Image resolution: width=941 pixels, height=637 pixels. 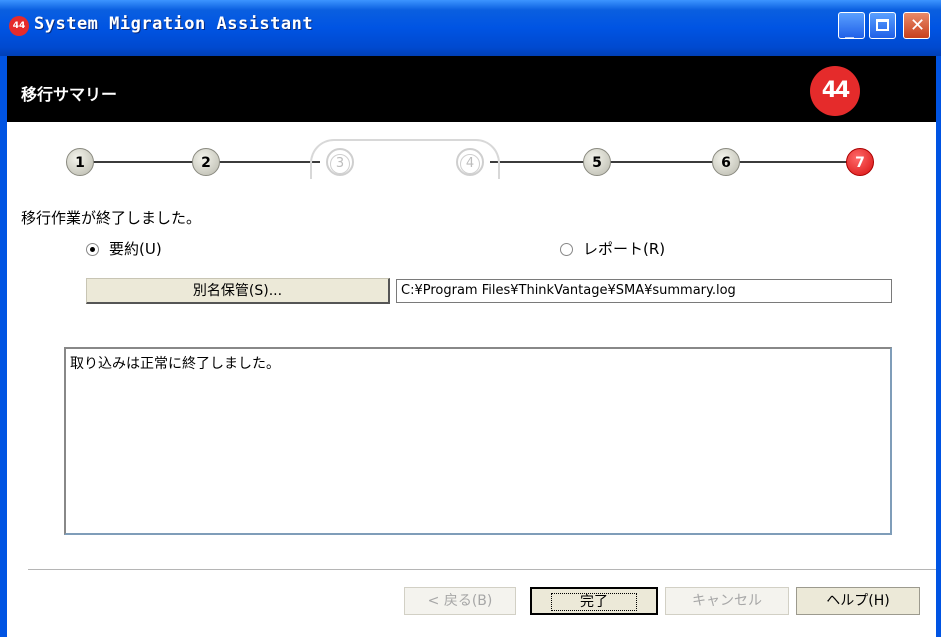 What do you see at coordinates (174, 24) in the screenshot?
I see `window-title: System Migration Assistant` at bounding box center [174, 24].